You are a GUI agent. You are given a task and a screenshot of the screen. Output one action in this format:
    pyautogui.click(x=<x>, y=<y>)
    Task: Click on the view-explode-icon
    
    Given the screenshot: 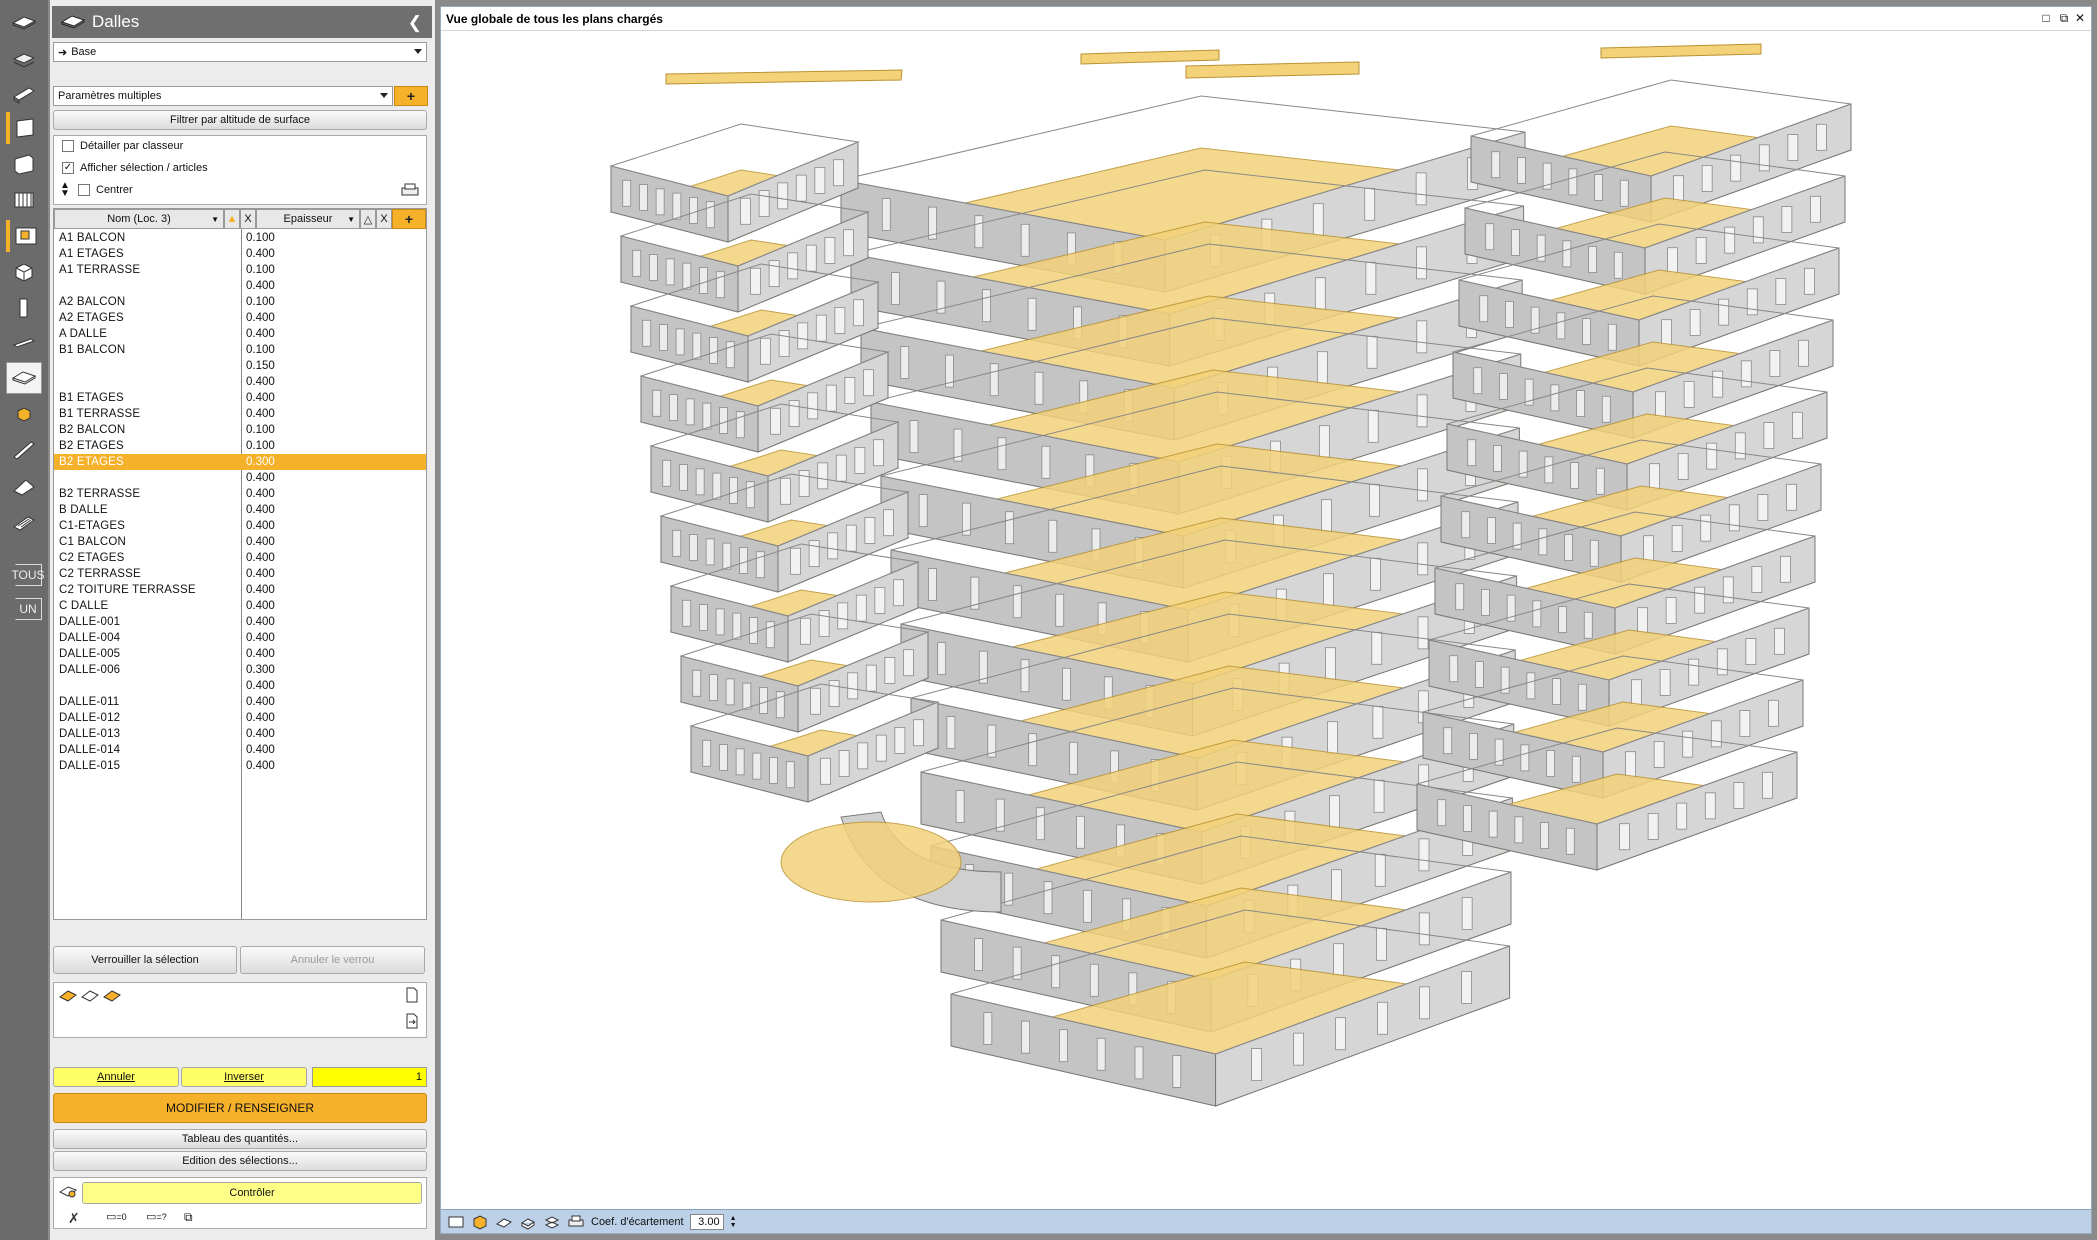 What is the action you would take?
    pyautogui.click(x=552, y=1222)
    